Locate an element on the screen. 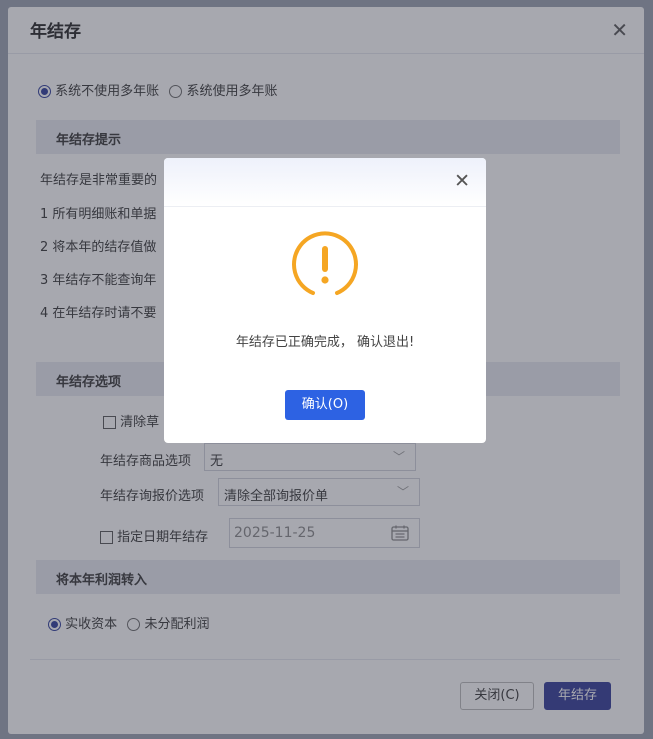  warning-circle-icon is located at coordinates (325, 268).